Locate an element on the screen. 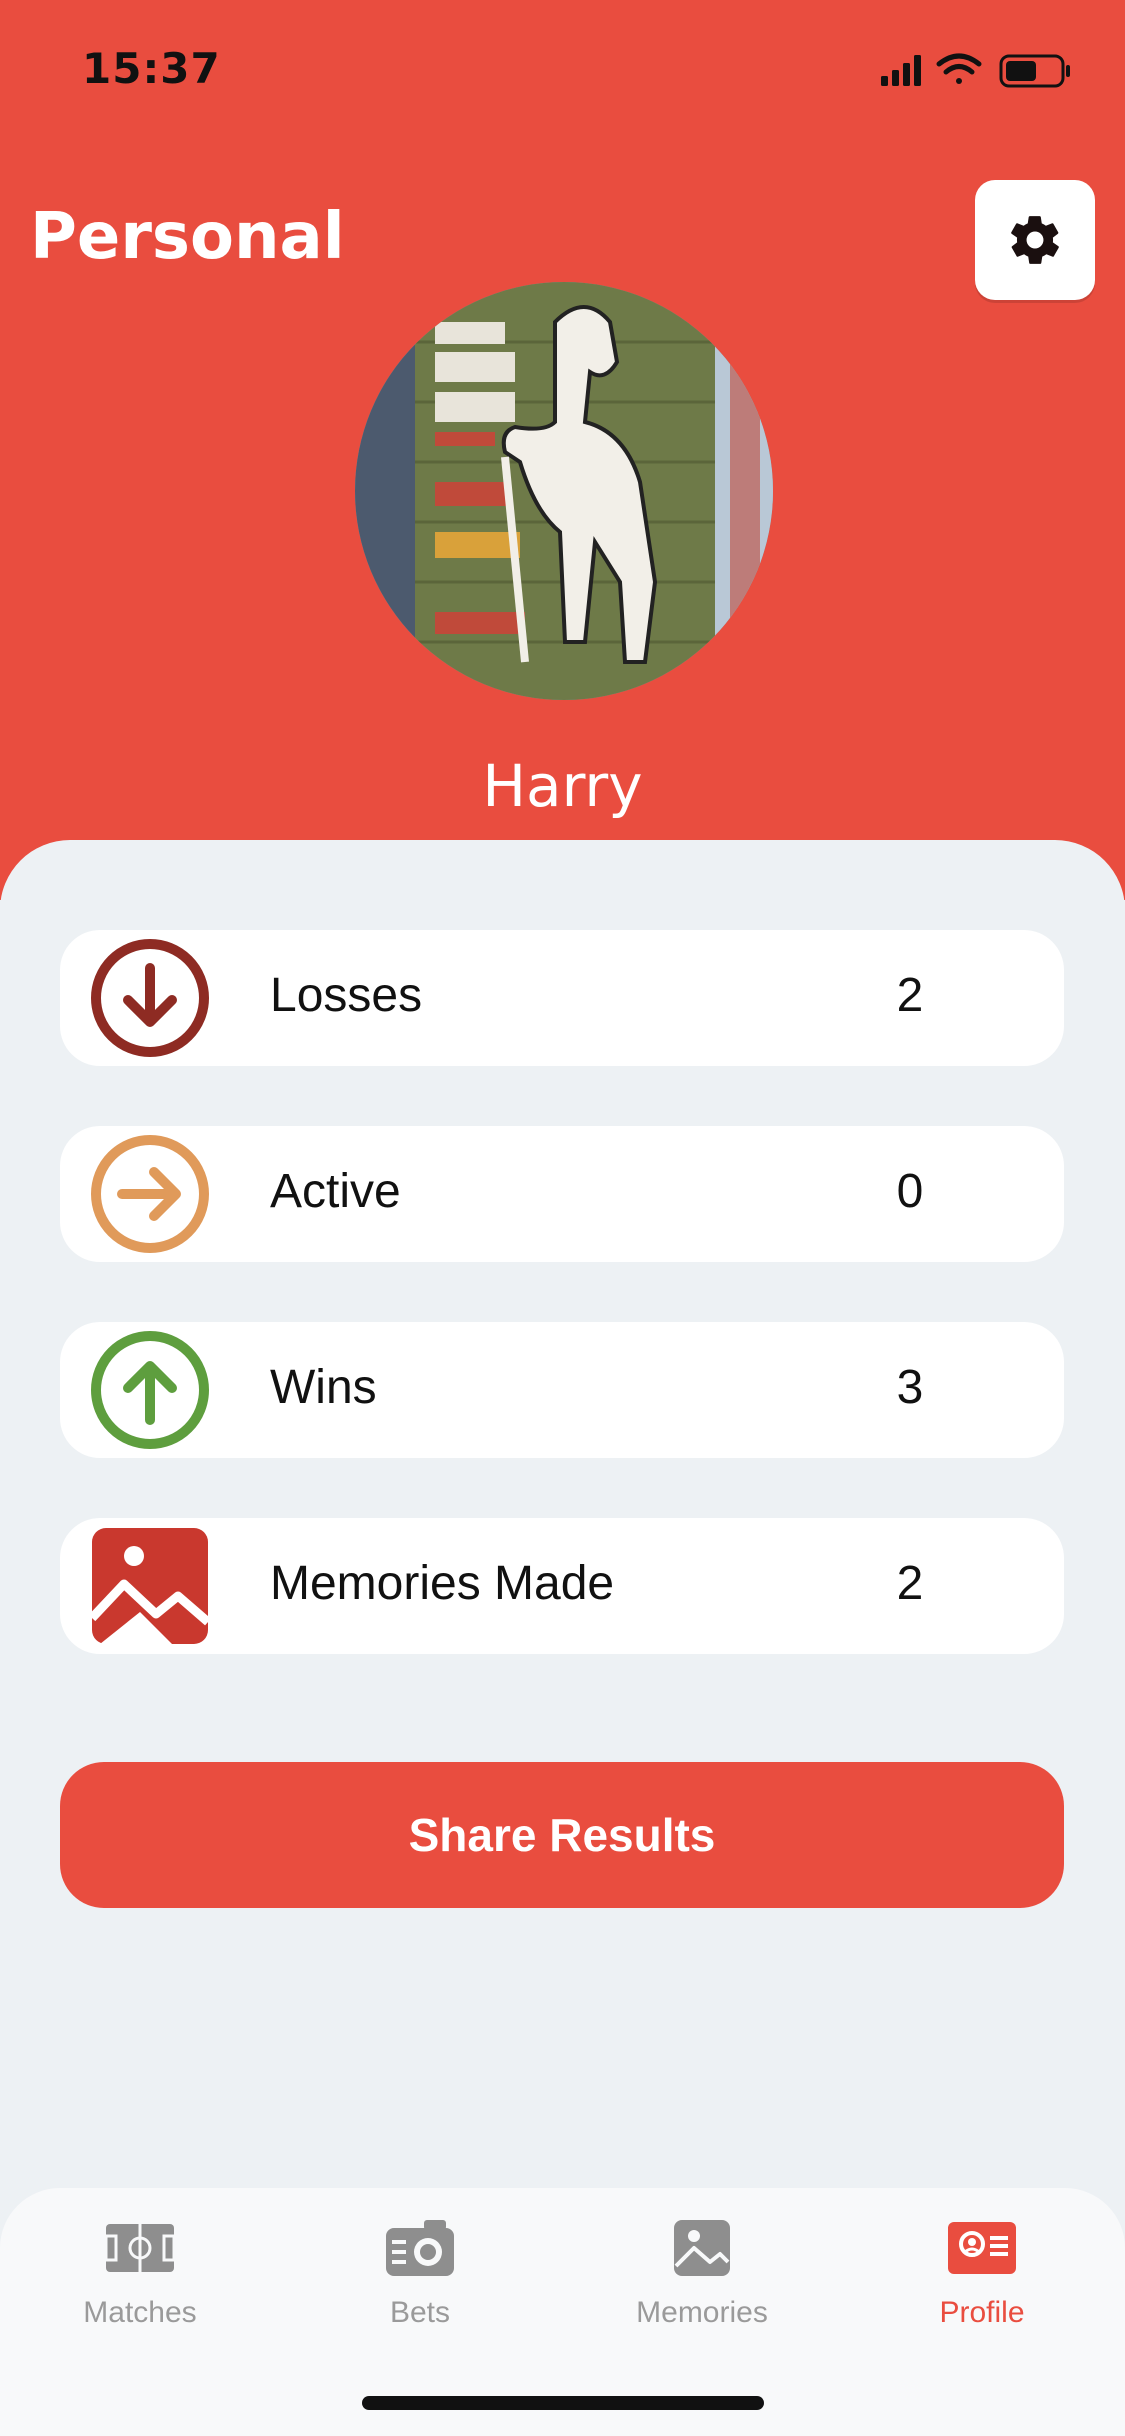  stat-row-wins: Wins 3 is located at coordinates (562, 1390).